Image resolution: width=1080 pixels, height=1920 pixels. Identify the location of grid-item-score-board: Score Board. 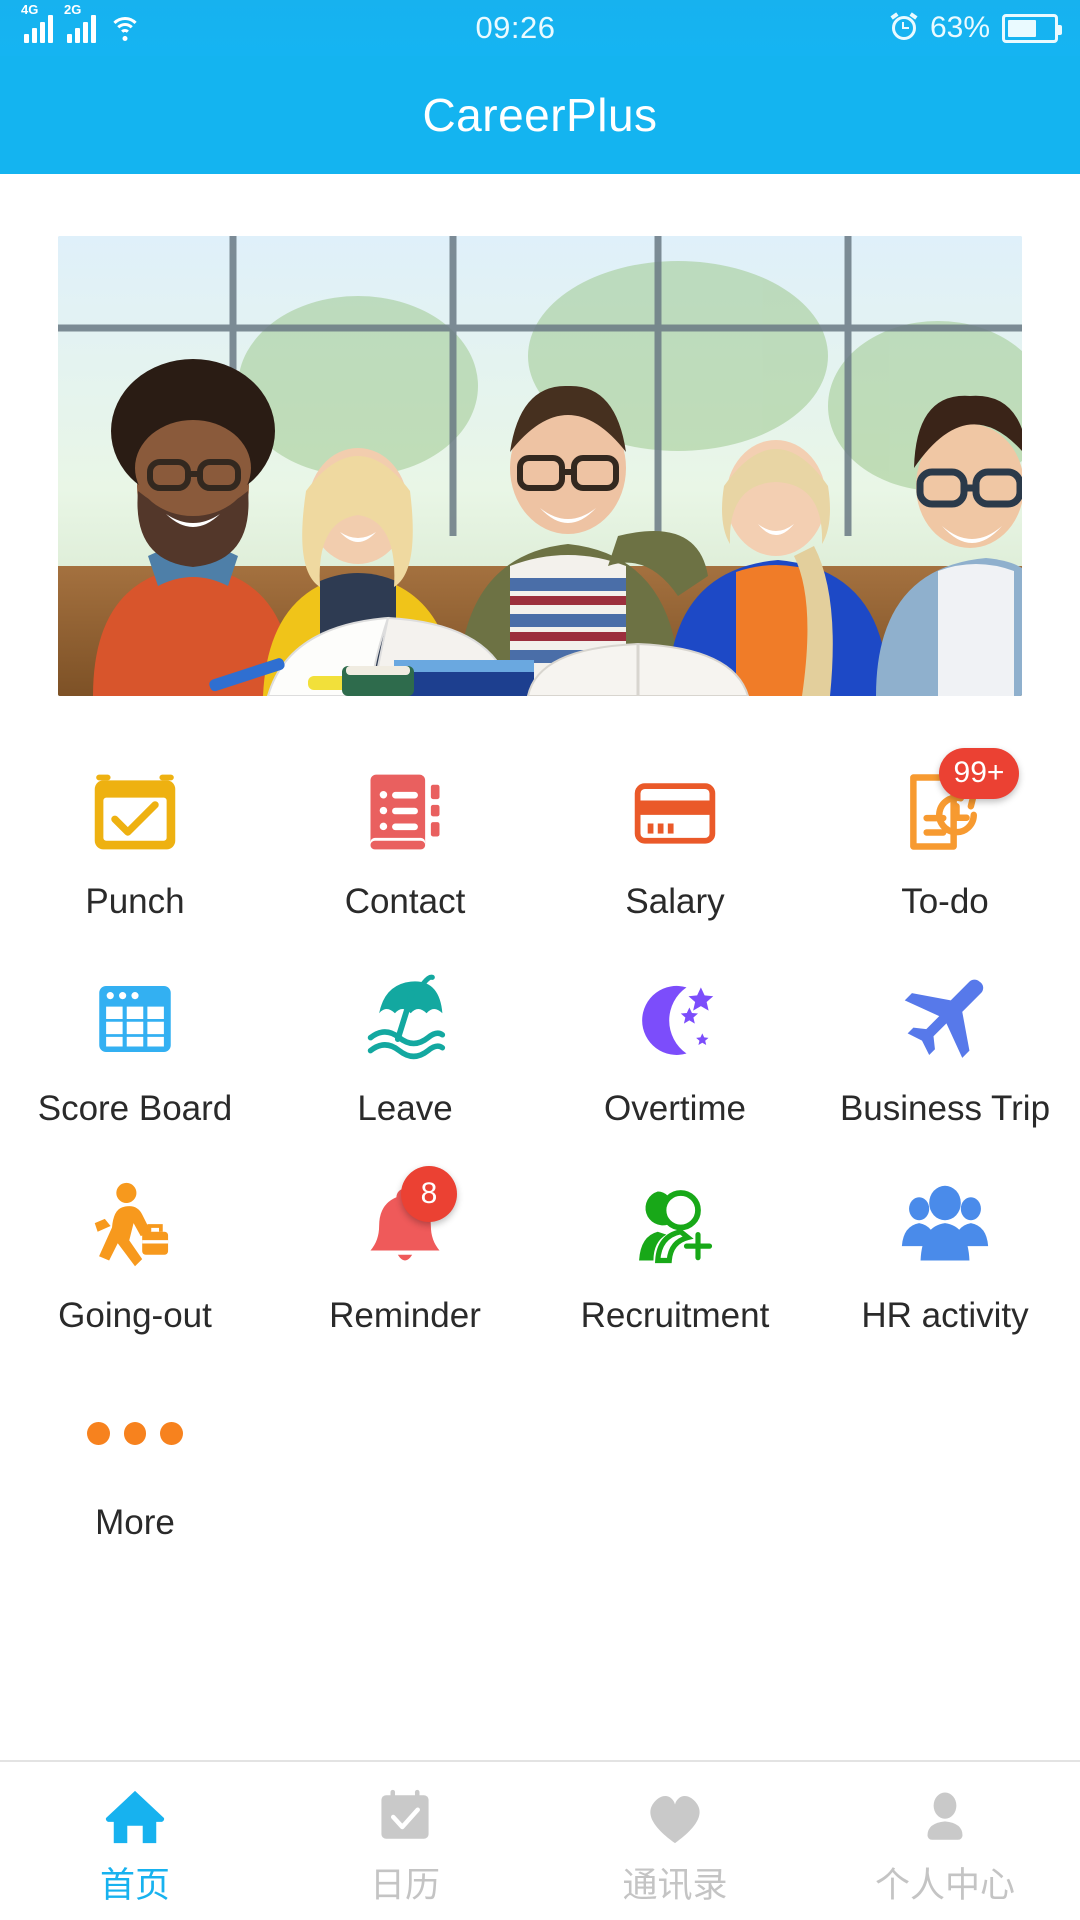
(135, 1054).